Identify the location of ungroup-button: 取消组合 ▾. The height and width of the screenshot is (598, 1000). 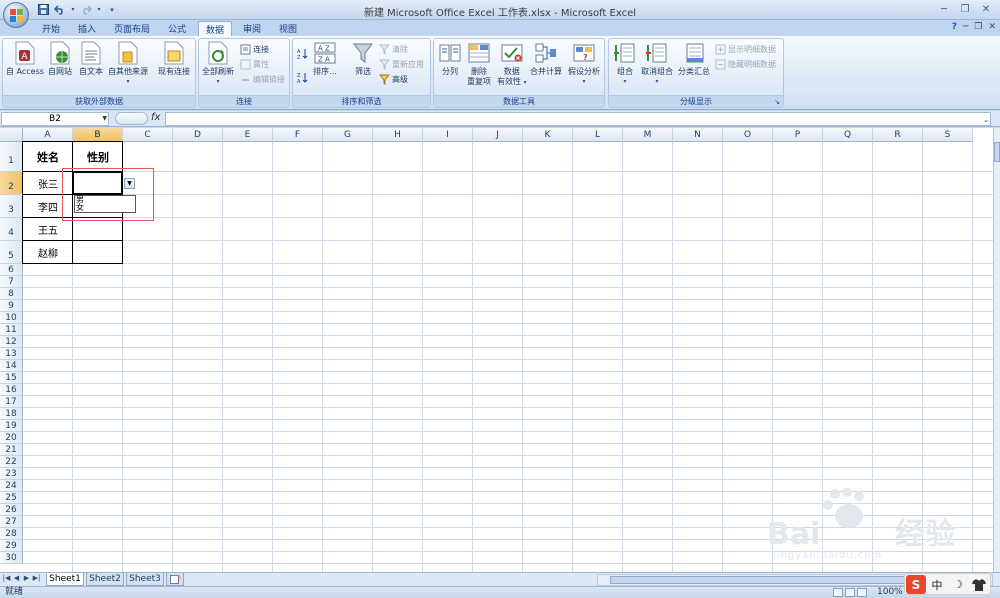
(657, 64).